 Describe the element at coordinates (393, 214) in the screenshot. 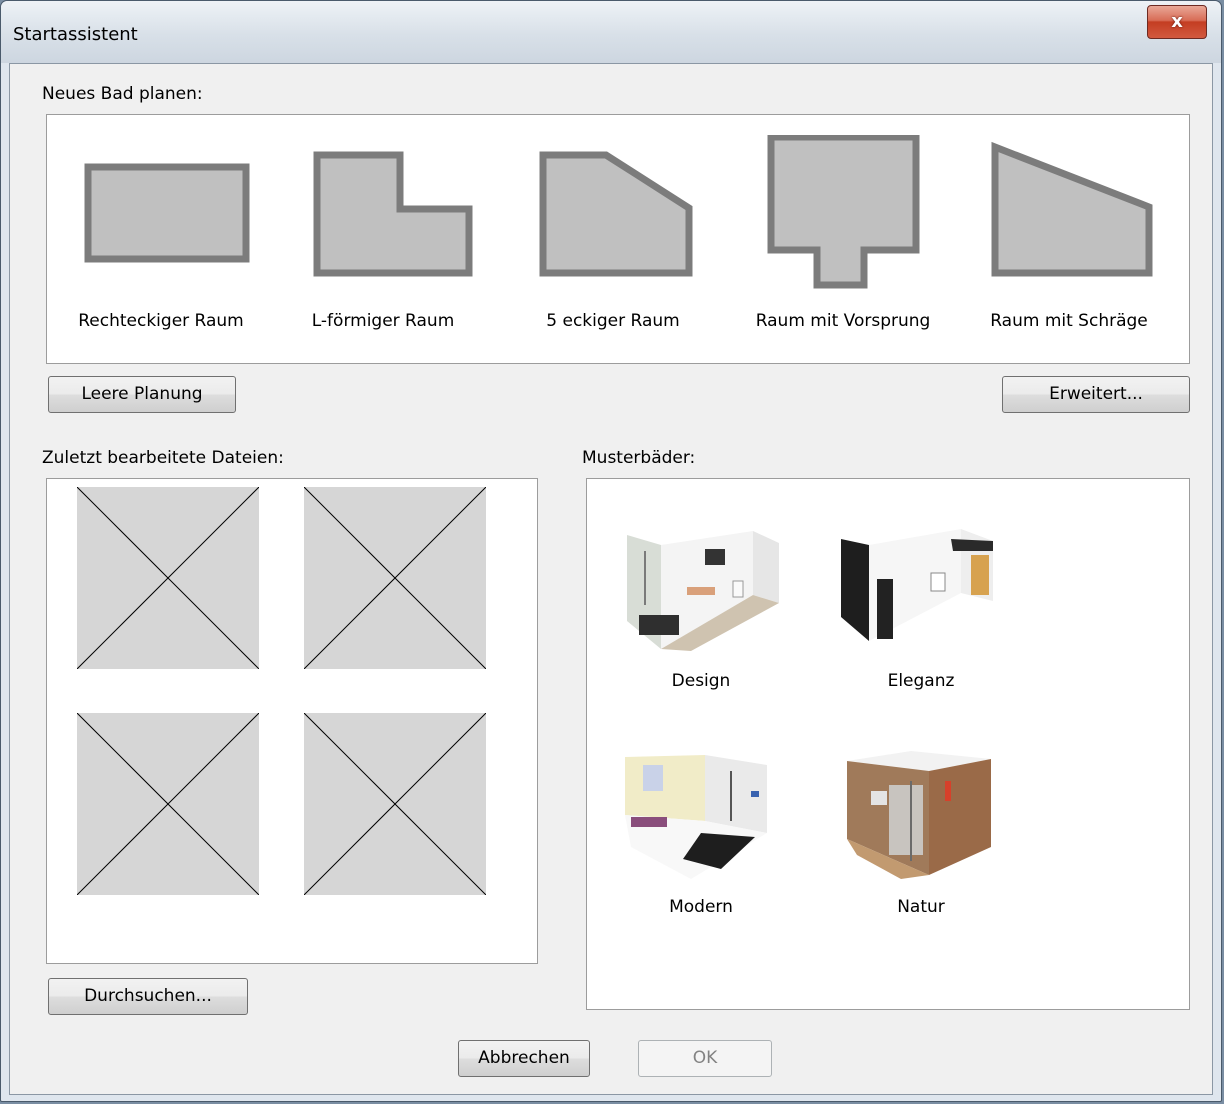

I see `l-shaped-room-icon` at that location.